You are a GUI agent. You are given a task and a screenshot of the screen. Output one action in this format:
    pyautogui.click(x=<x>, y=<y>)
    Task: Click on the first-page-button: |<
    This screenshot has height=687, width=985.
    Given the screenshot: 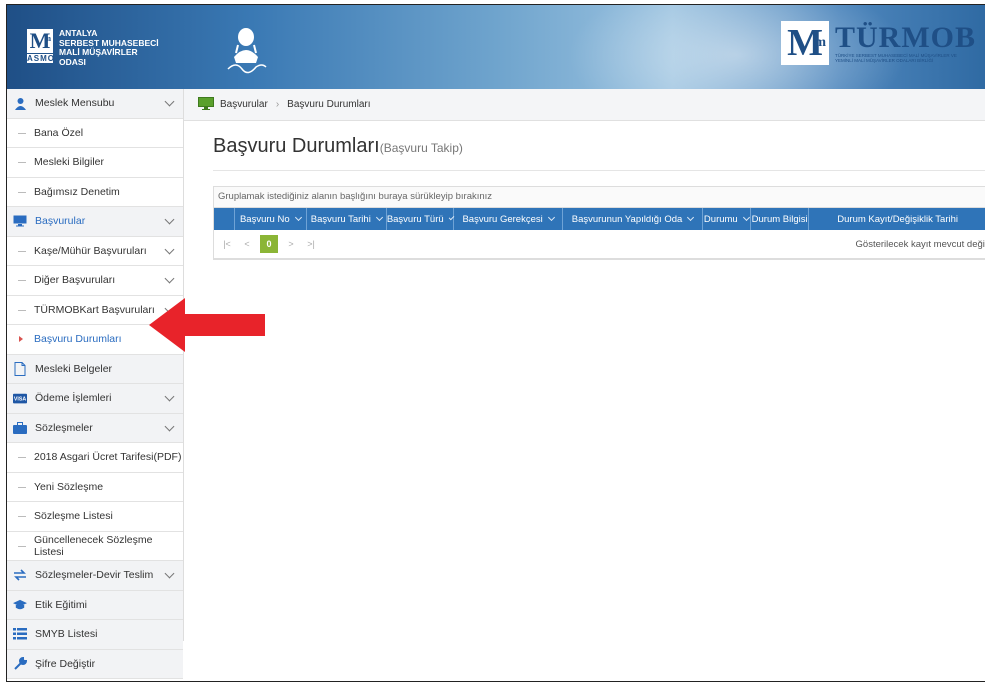 What is the action you would take?
    pyautogui.click(x=227, y=244)
    